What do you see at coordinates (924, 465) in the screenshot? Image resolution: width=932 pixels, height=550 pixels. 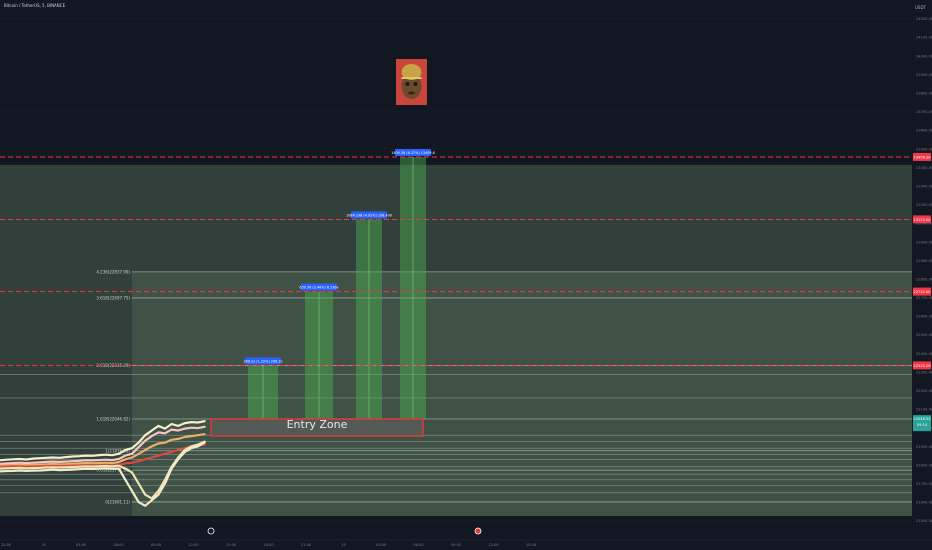 I see `price-axis-tick: 21800.00` at bounding box center [924, 465].